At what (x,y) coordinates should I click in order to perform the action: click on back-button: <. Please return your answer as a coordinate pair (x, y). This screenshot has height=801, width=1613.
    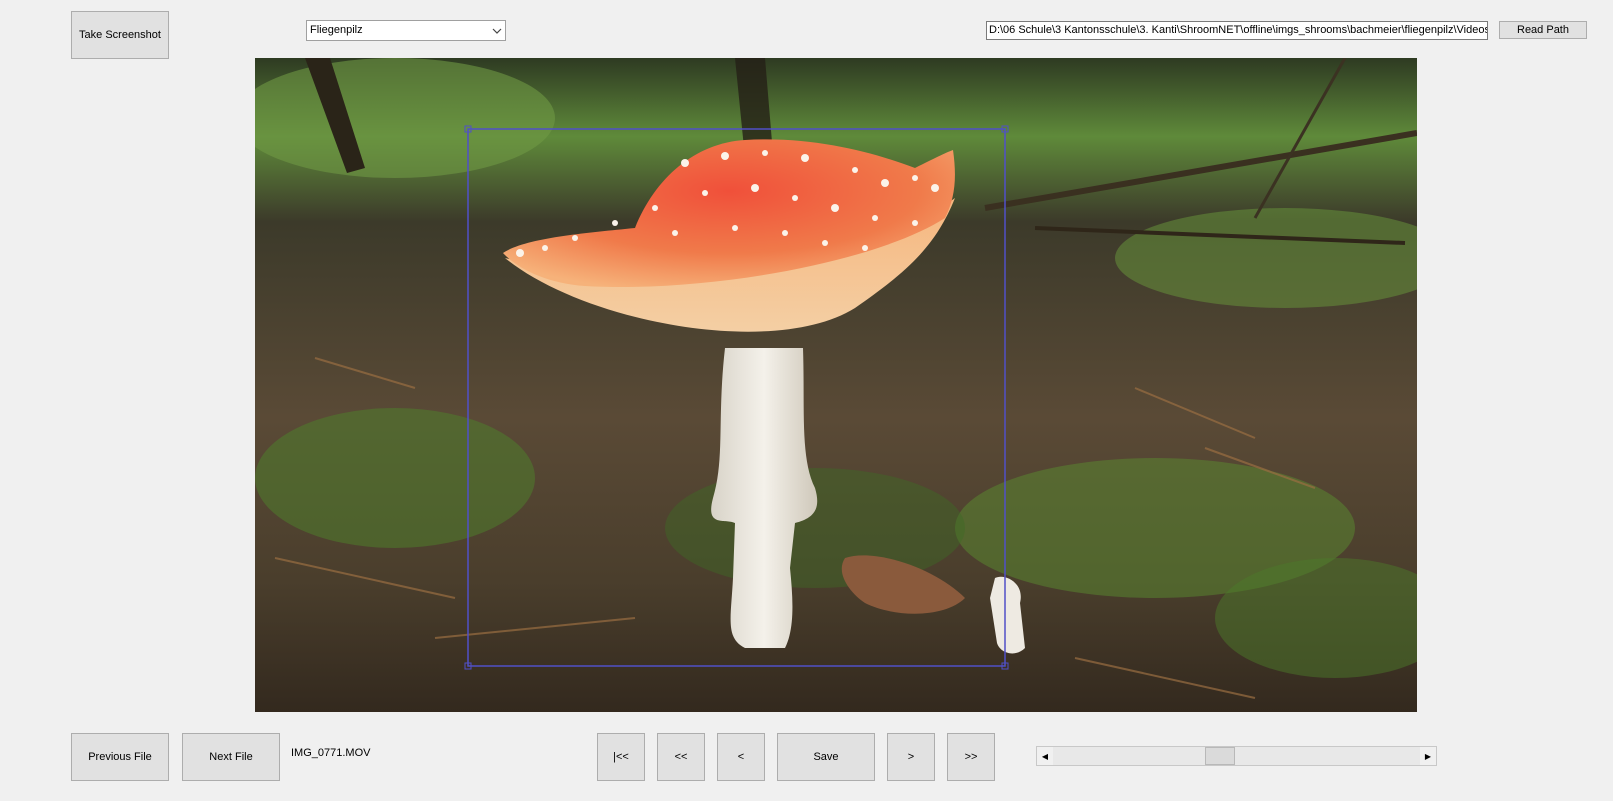
    Looking at the image, I should click on (741, 757).